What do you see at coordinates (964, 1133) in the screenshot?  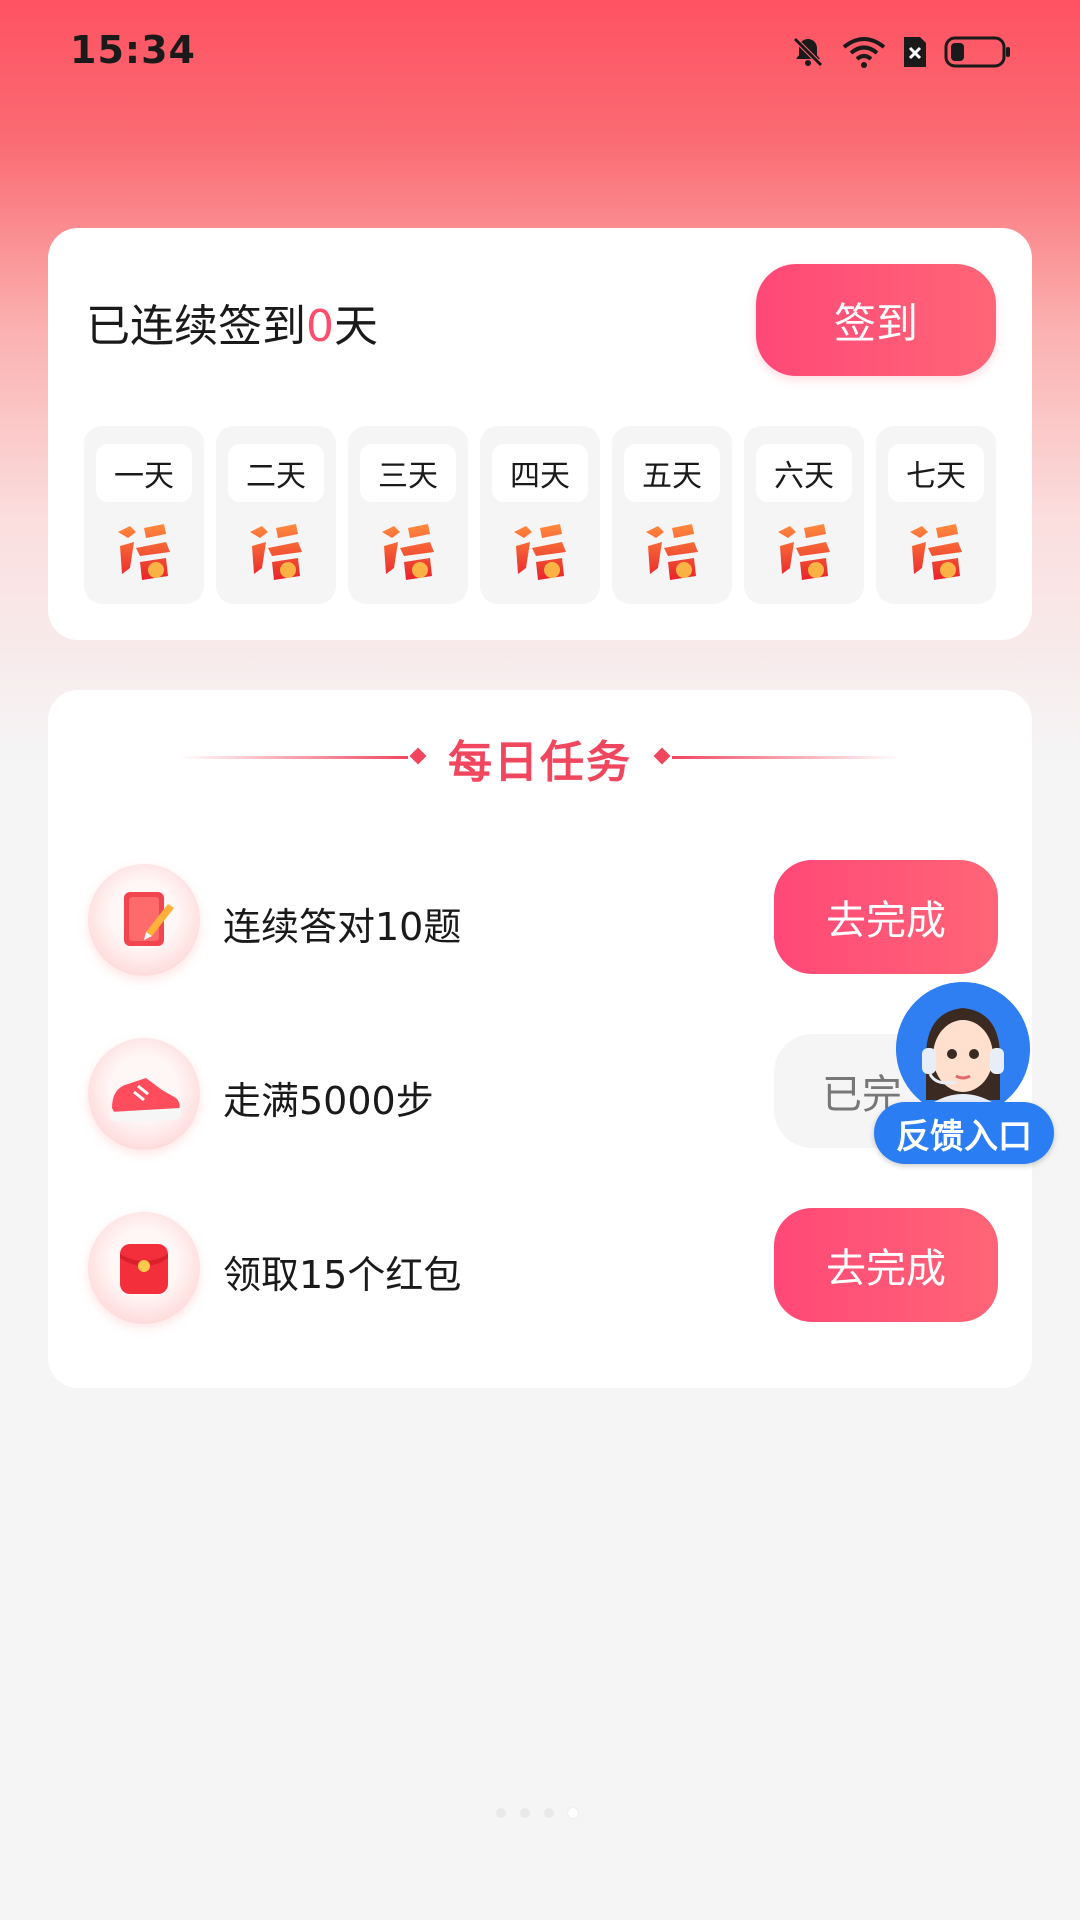 I see `feedback-label: 反馈入口` at bounding box center [964, 1133].